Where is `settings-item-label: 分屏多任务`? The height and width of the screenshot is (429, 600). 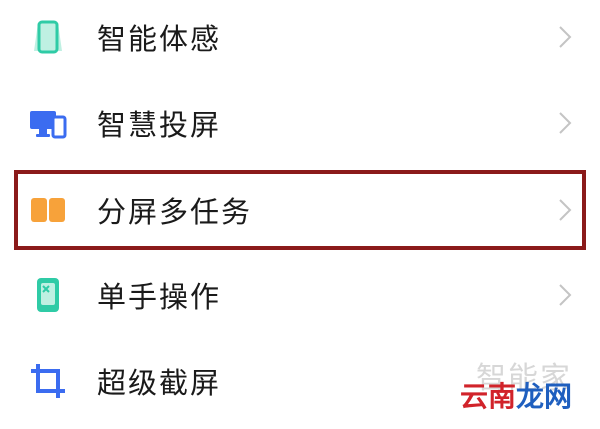
settings-item-label: 分屏多任务 is located at coordinates (175, 212).